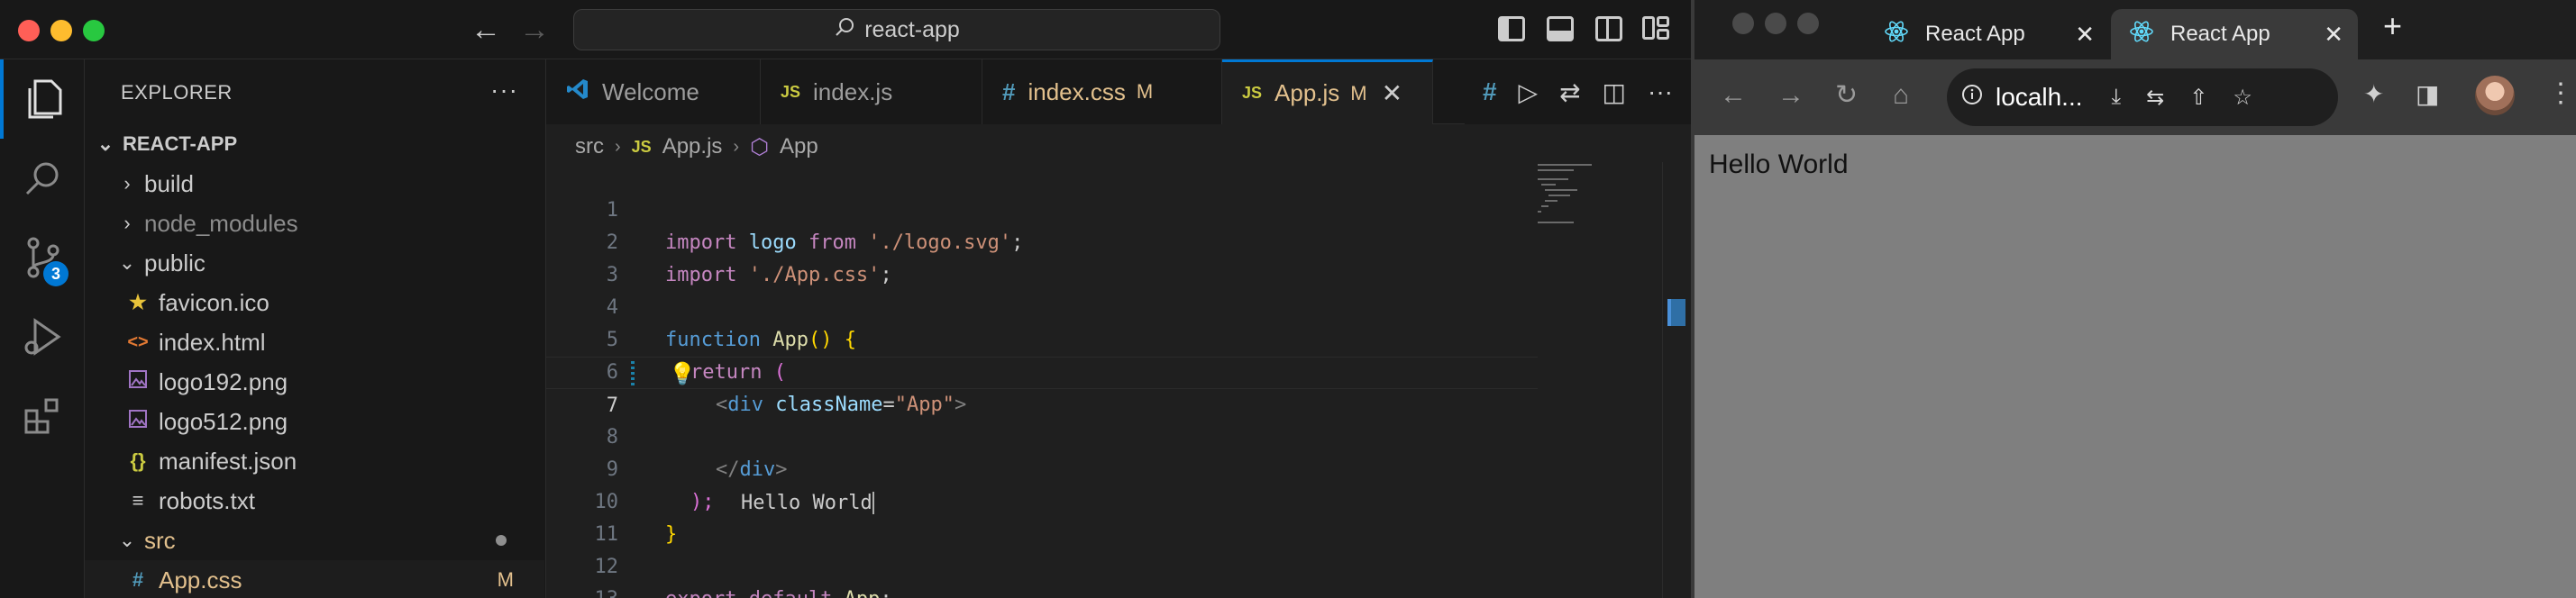 This screenshot has width=2576, height=598. Describe the element at coordinates (1560, 28) in the screenshot. I see `toggle-panel-icon` at that location.